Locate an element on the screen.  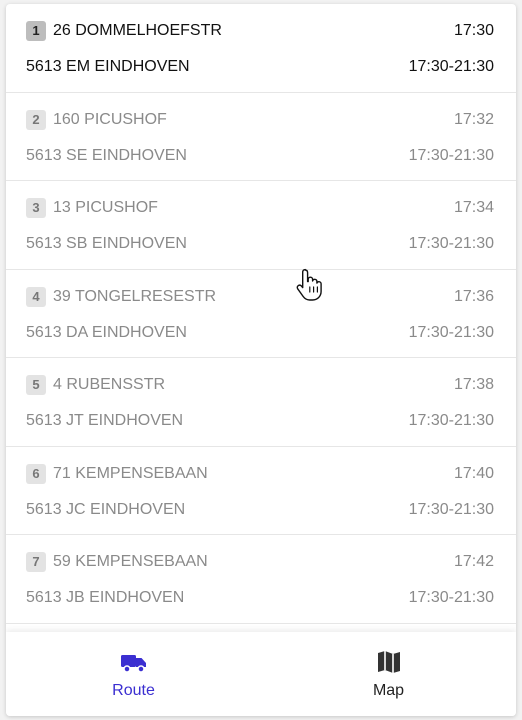
stop-city: 5613 JT EINDHOVEN is located at coordinates (105, 420).